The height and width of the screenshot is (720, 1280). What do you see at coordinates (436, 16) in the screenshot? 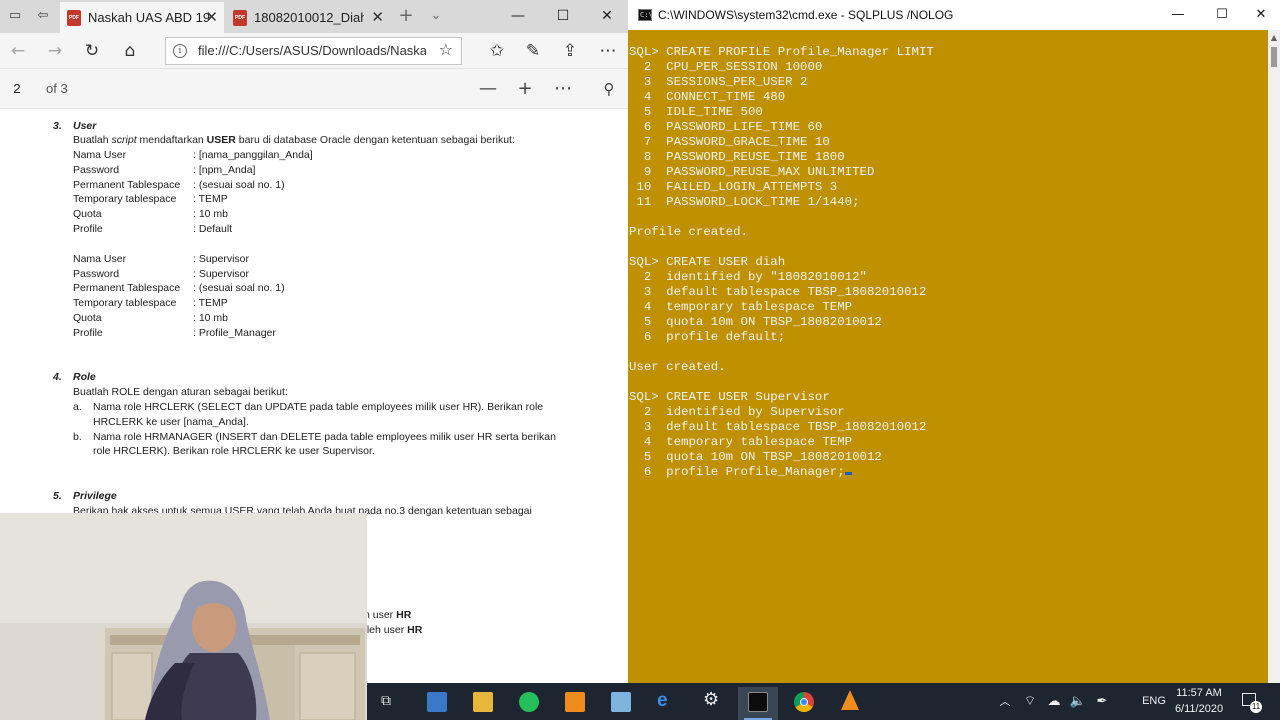
I see `chevron-down-icon: ⌄` at bounding box center [436, 16].